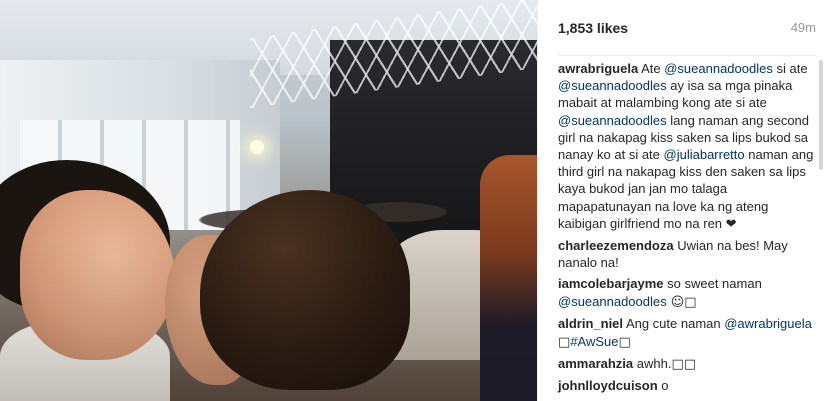  Describe the element at coordinates (687, 385) in the screenshot. I see `comment-item: johnlloydcuison o` at that location.